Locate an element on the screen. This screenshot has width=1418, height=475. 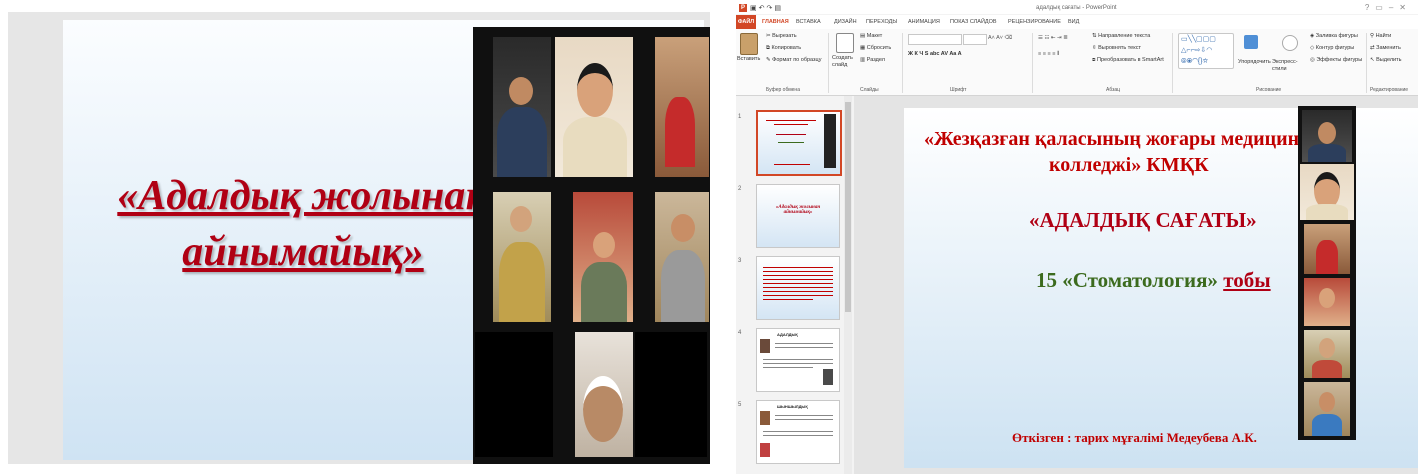
scrollbar-thumb is located at coordinates (848, 207).